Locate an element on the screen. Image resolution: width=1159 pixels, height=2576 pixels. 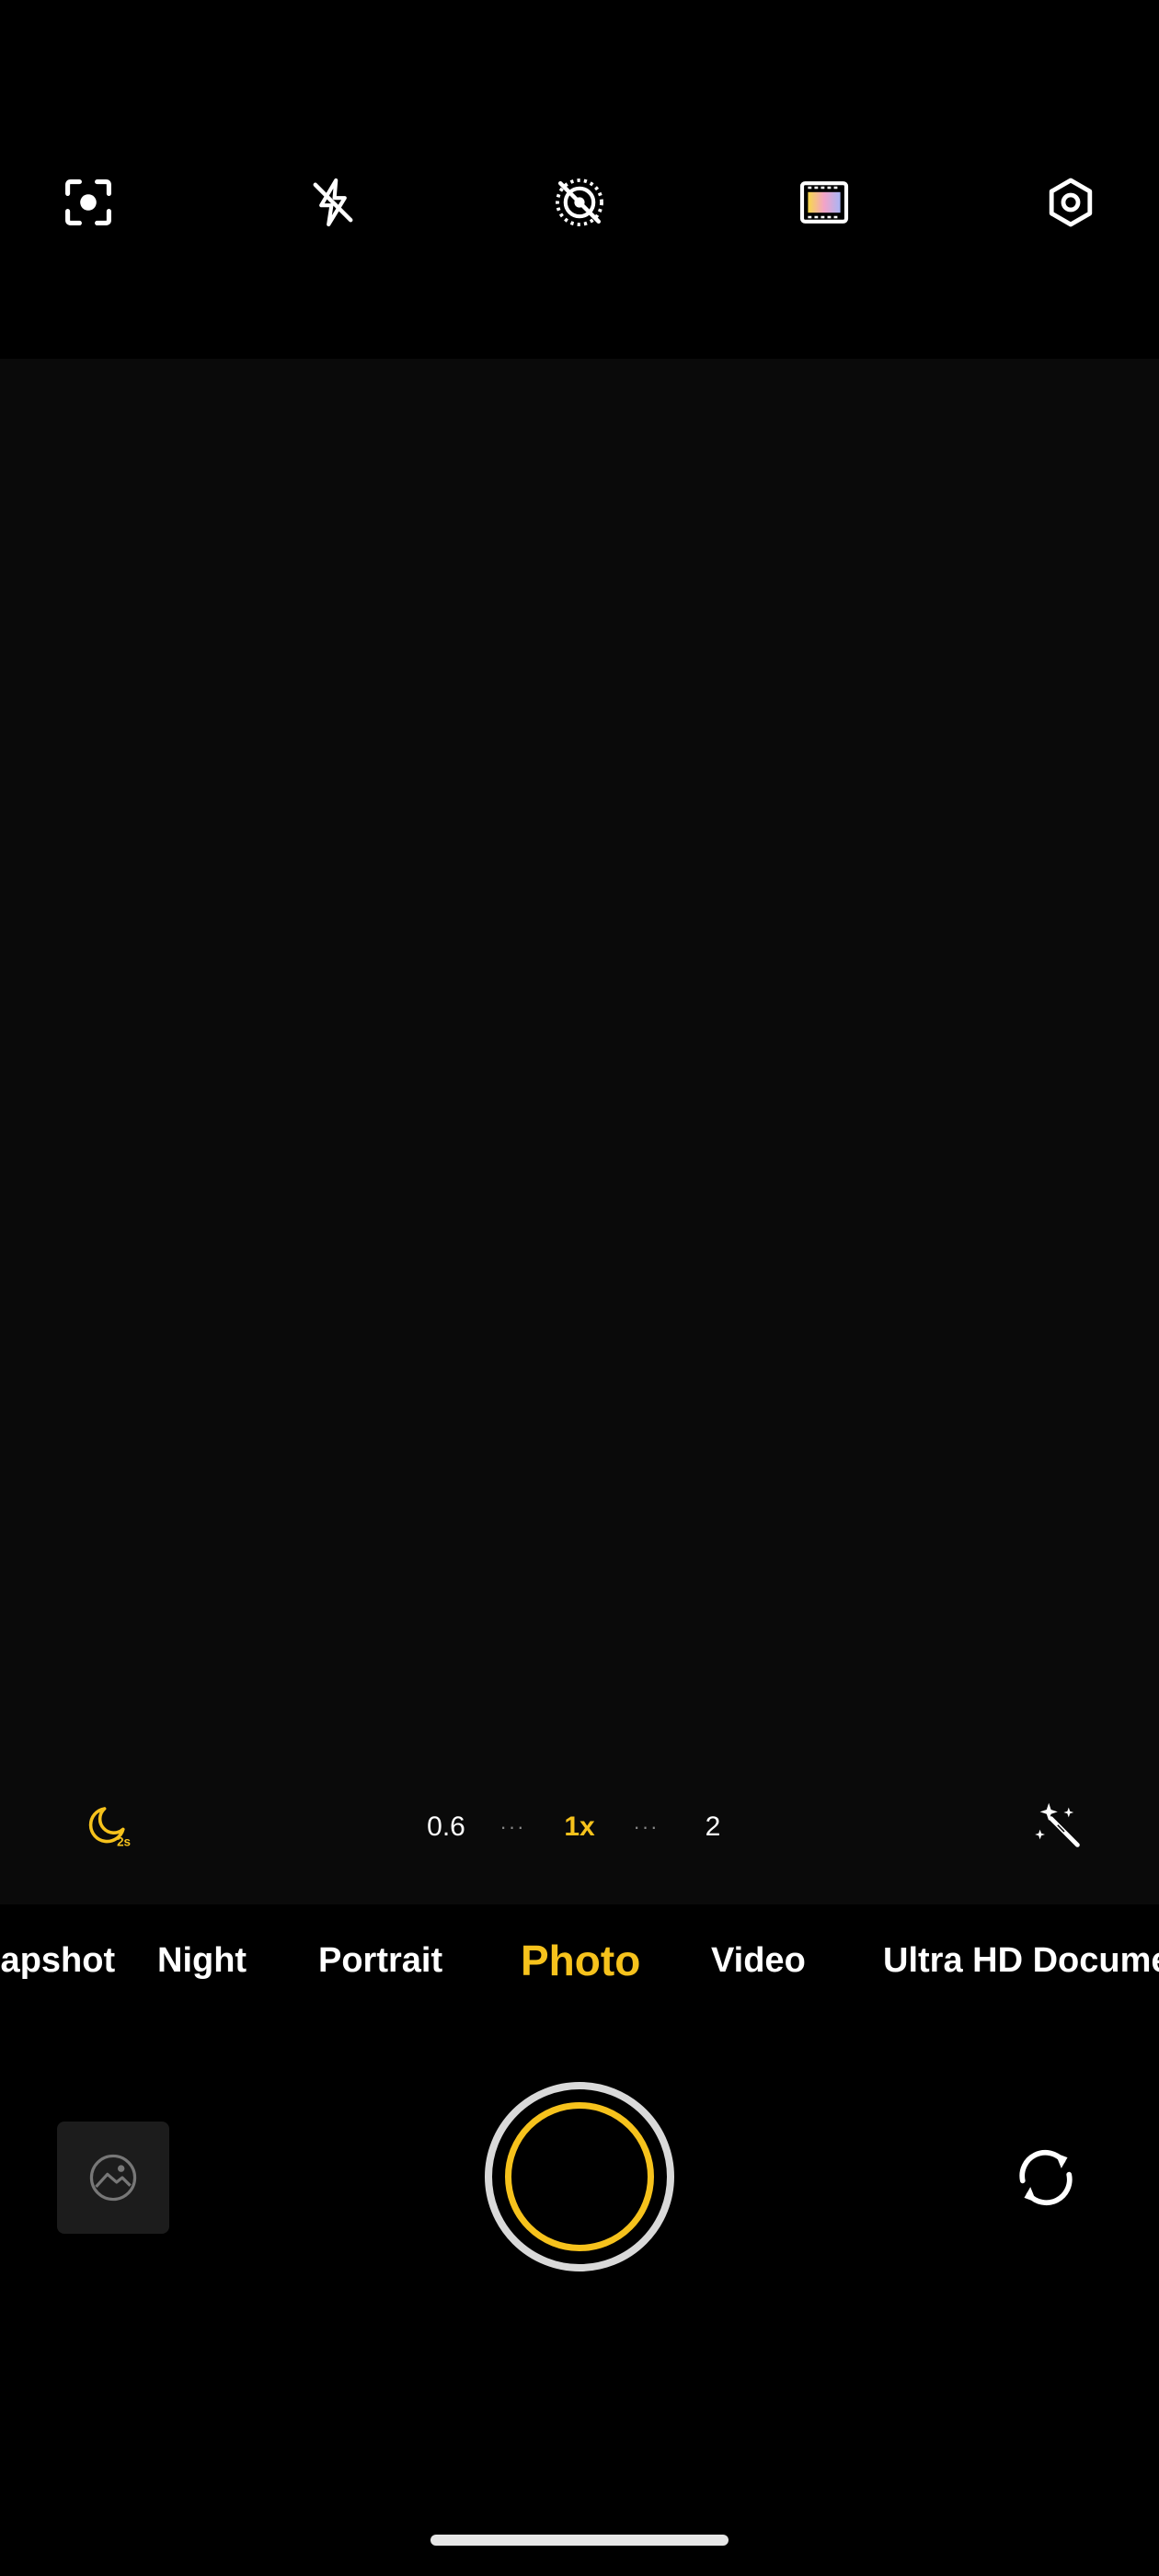
mode-snapshot: Snapshot is located at coordinates (57, 1961).